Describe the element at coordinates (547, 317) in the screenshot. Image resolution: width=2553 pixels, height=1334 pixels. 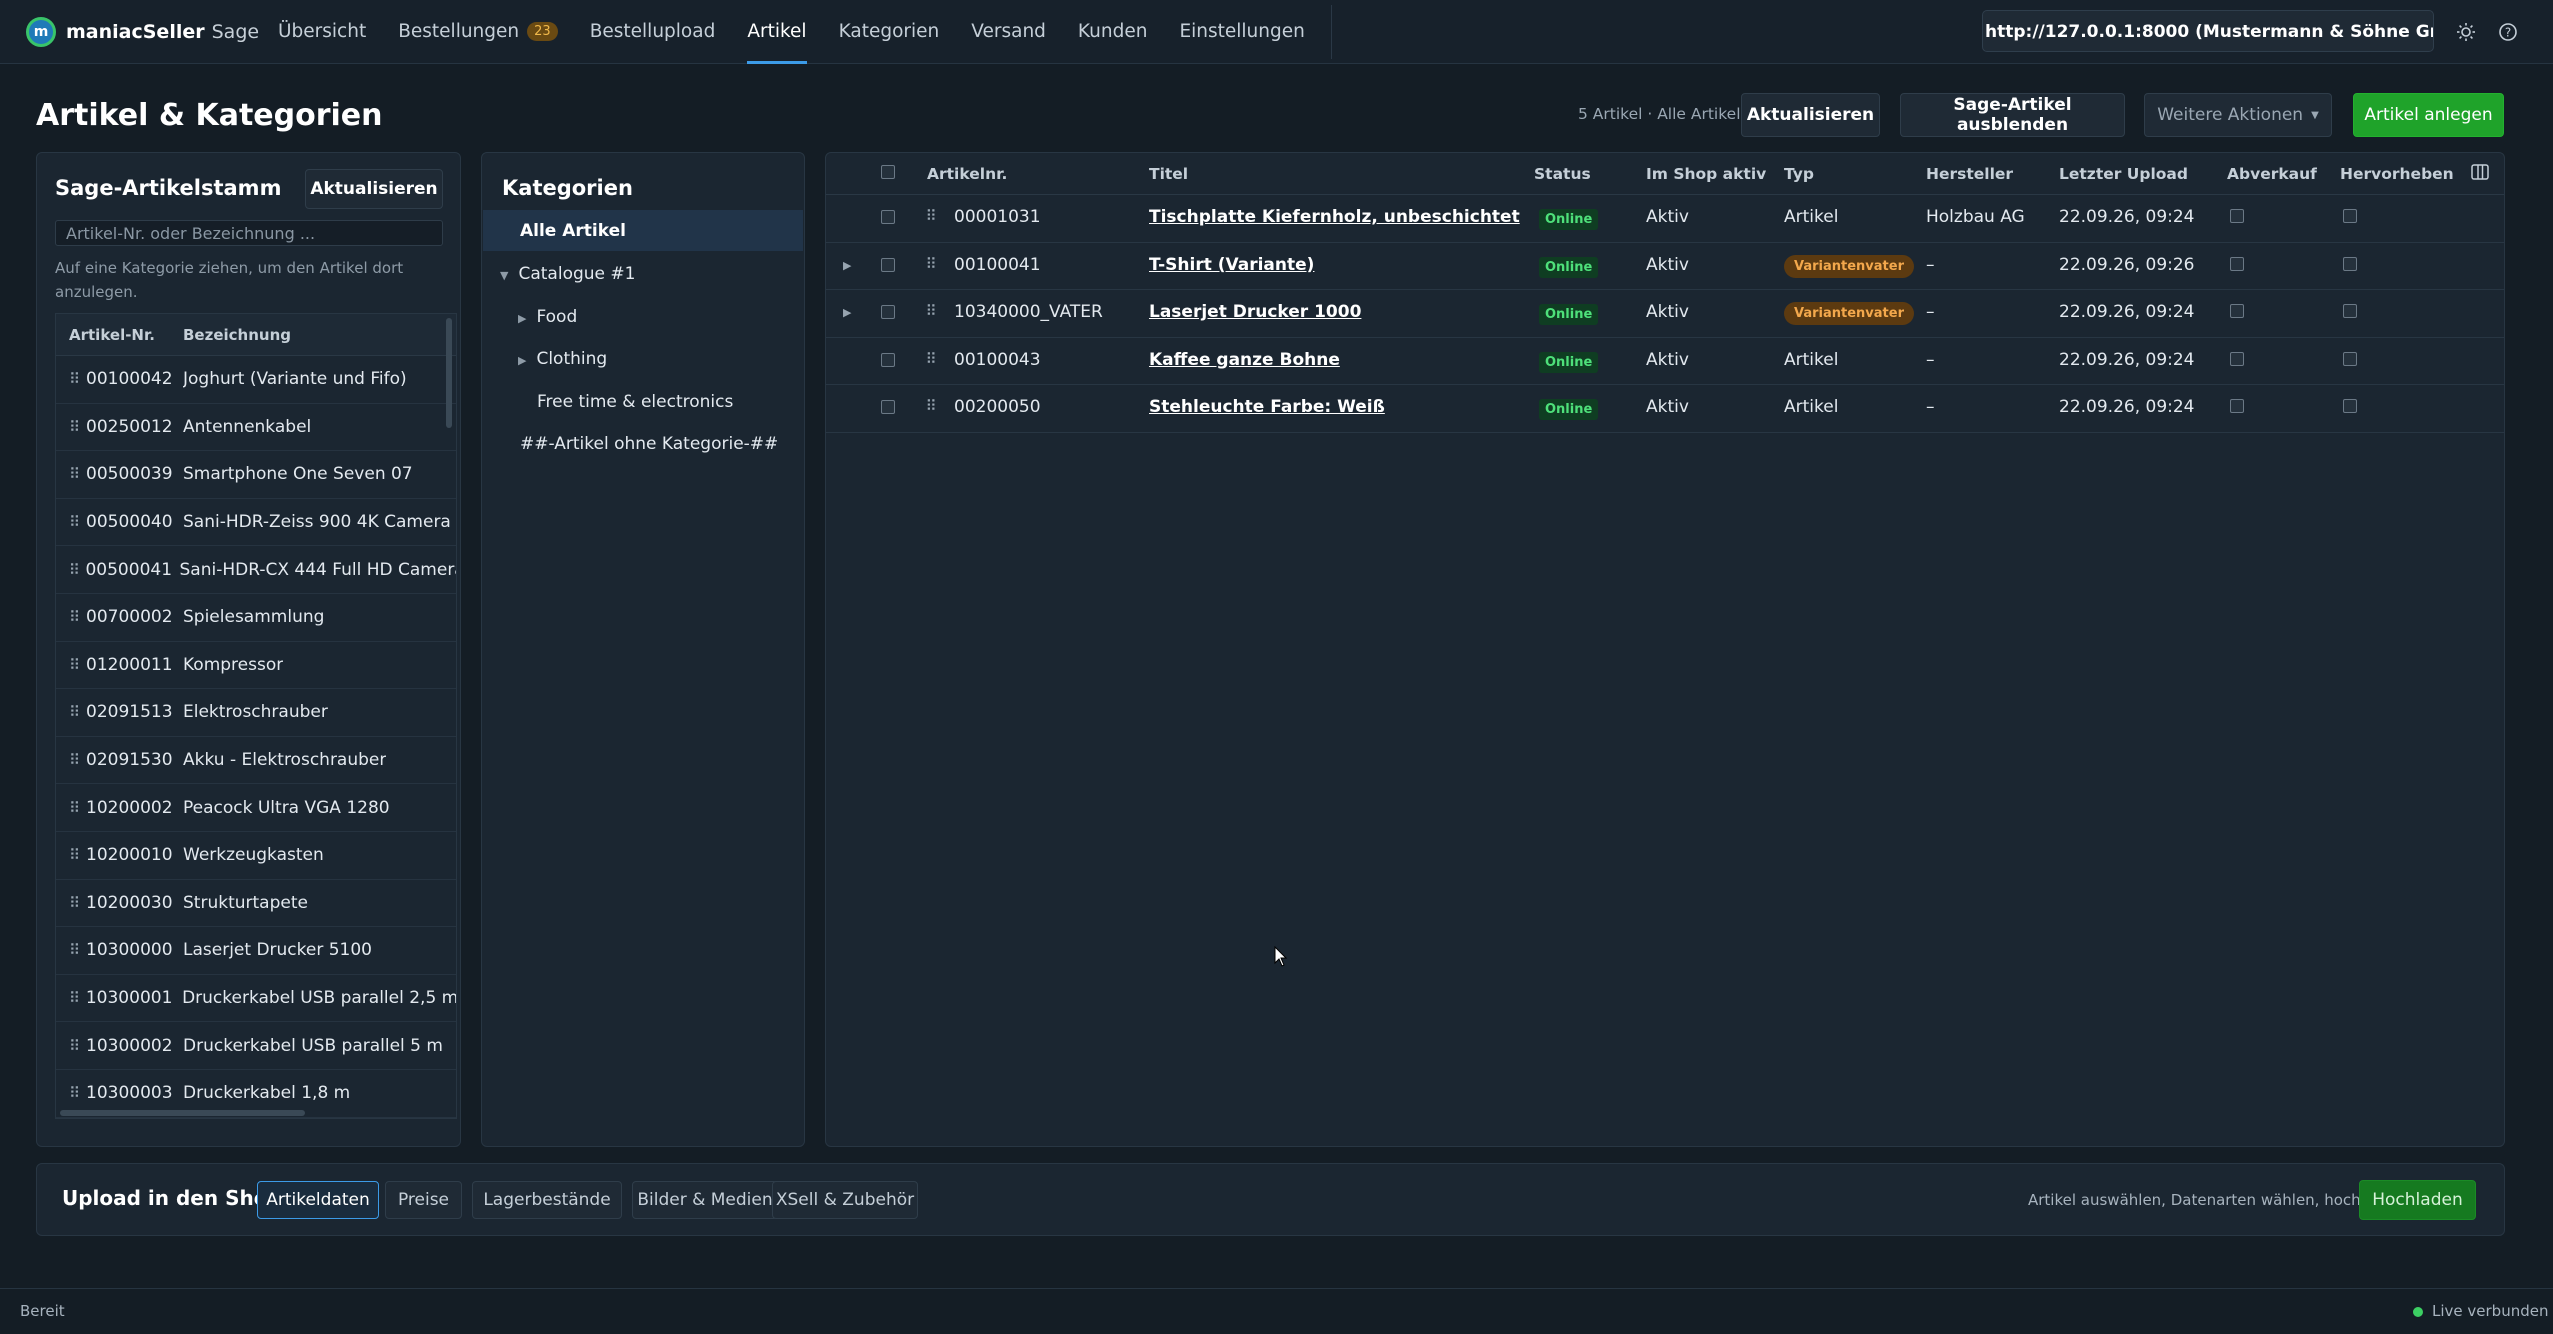
I see `category-food: ▶ Food` at that location.